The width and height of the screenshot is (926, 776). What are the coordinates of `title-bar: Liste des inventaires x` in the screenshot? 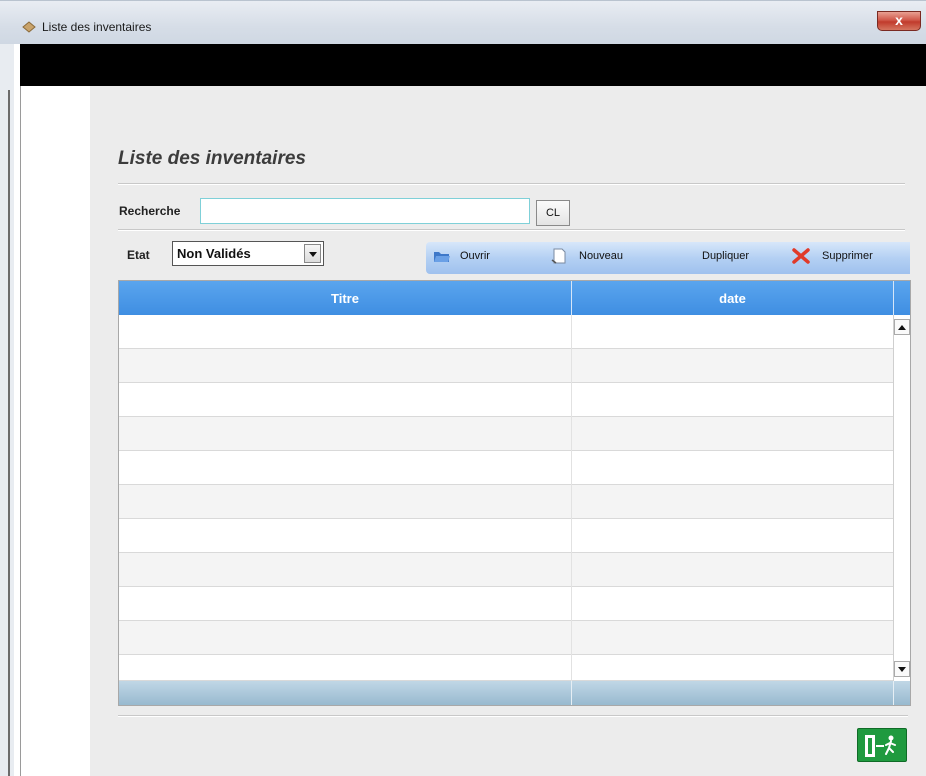 It's located at (463, 22).